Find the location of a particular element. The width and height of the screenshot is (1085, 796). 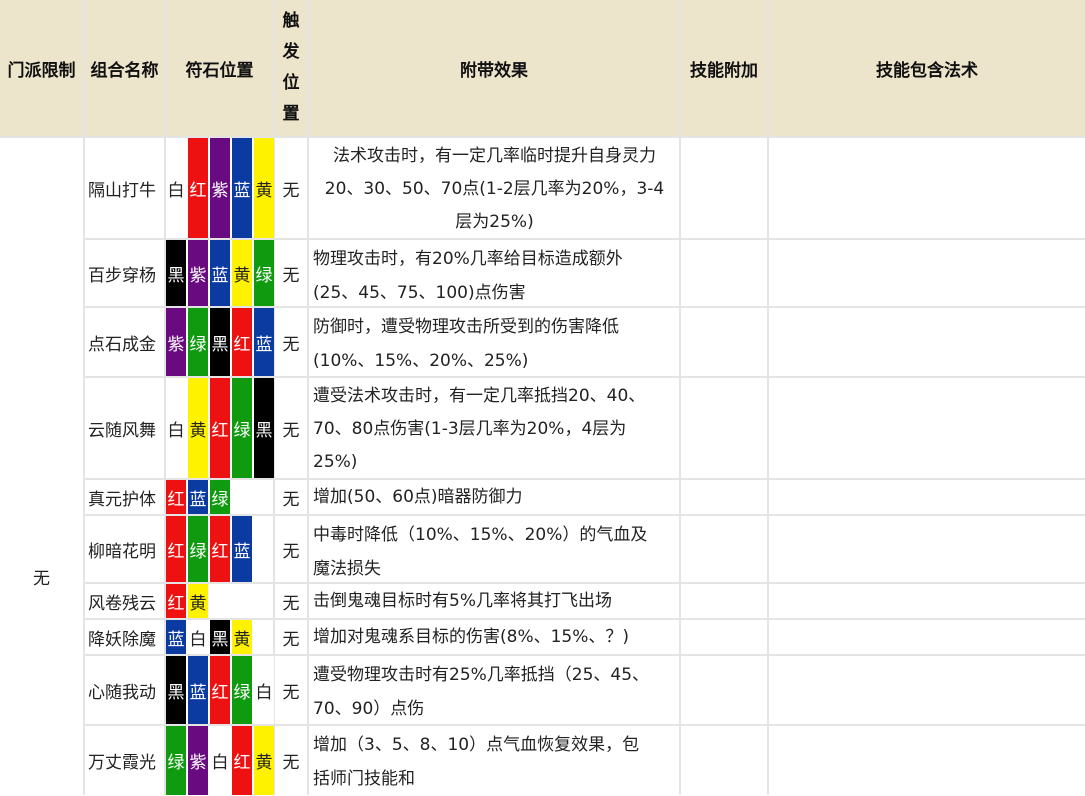

combo-name: 云随风舞 is located at coordinates (124, 428).